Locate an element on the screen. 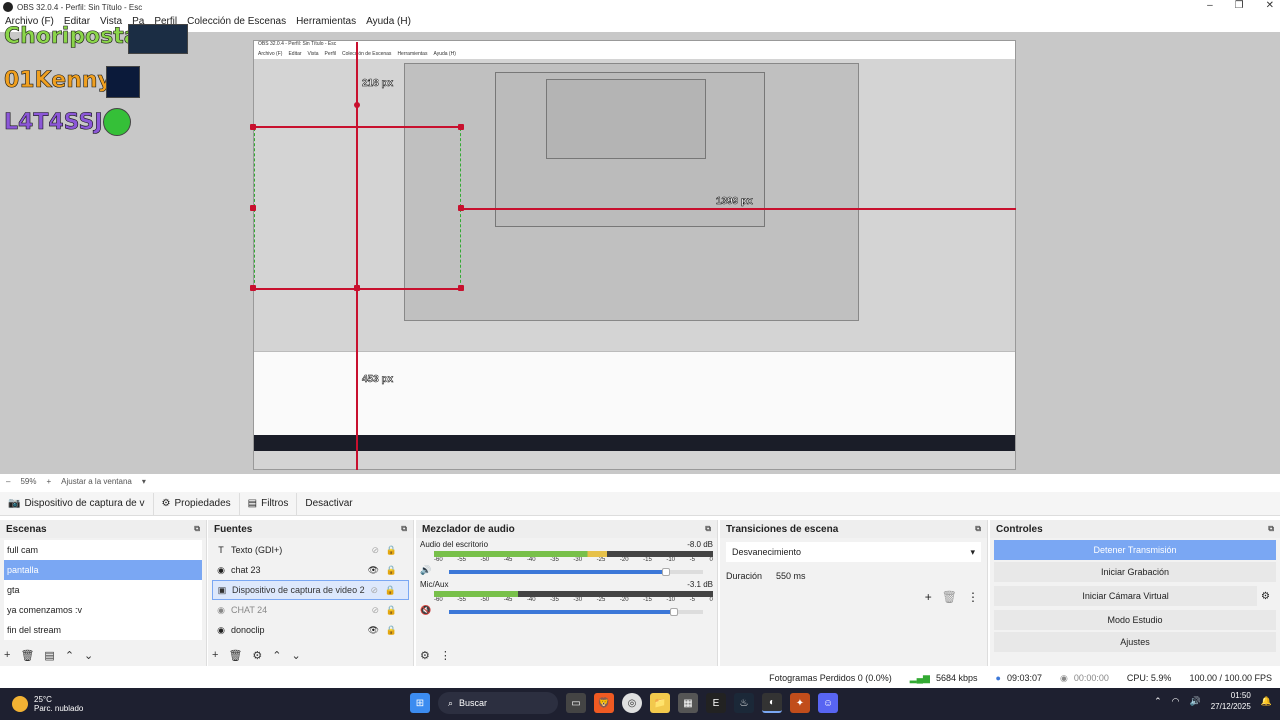  transition-select: Desvanecimiento ▾ is located at coordinates (853, 552).